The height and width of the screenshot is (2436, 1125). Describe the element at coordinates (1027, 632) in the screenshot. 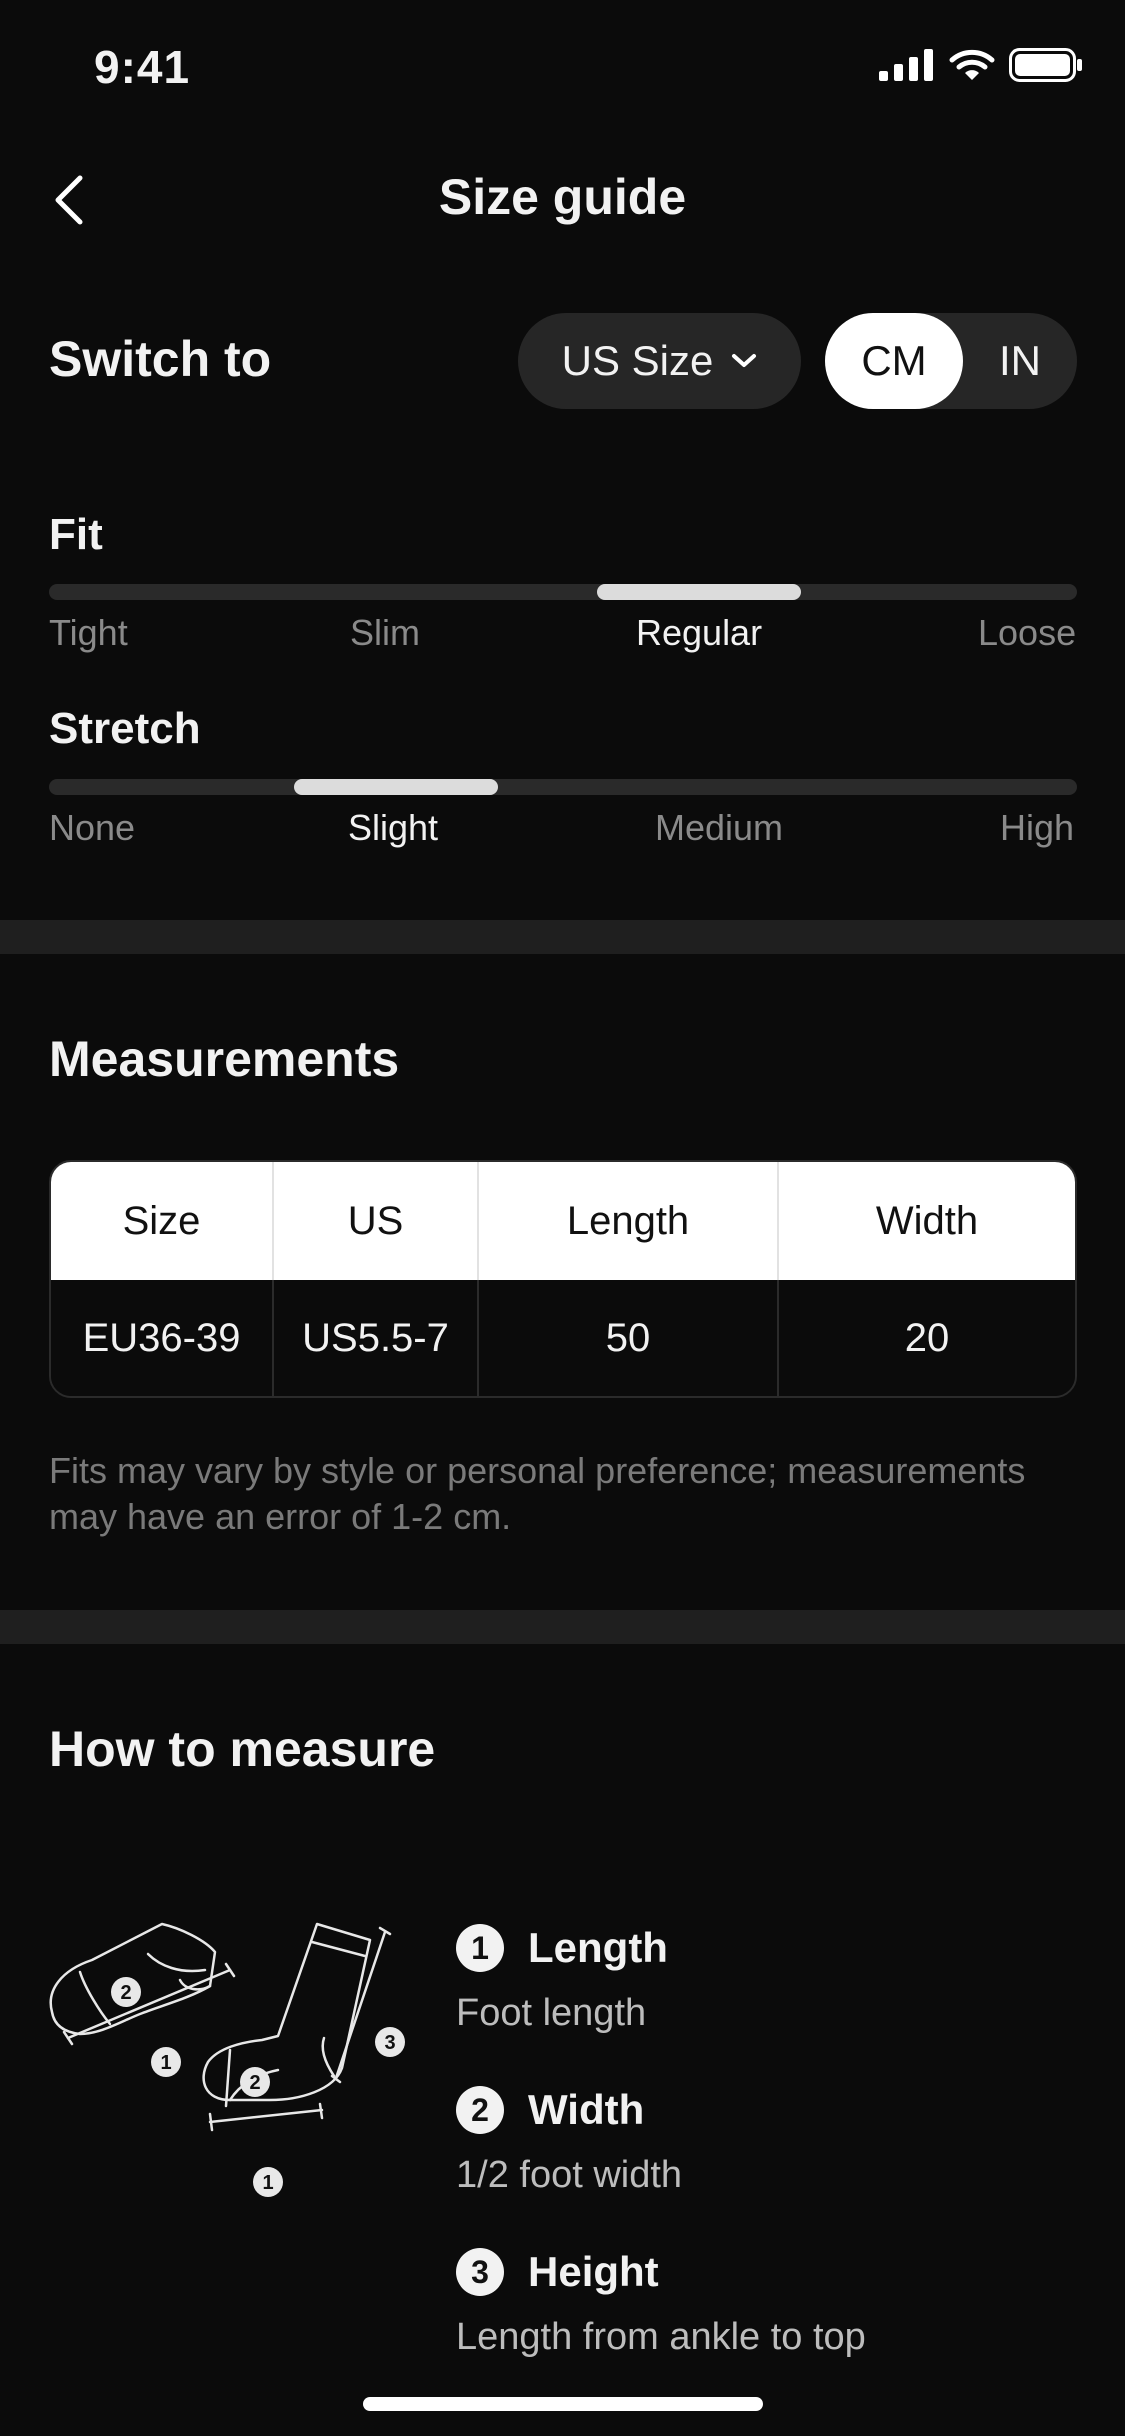

I see `fit-option-loose: Loose` at that location.